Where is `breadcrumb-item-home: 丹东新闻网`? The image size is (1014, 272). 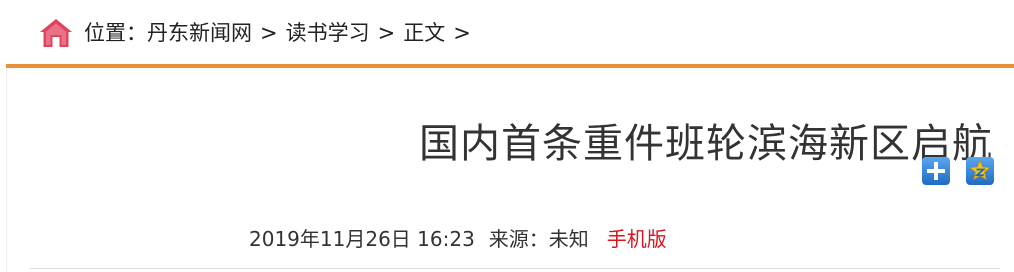 breadcrumb-item-home: 丹东新闻网 is located at coordinates (199, 33).